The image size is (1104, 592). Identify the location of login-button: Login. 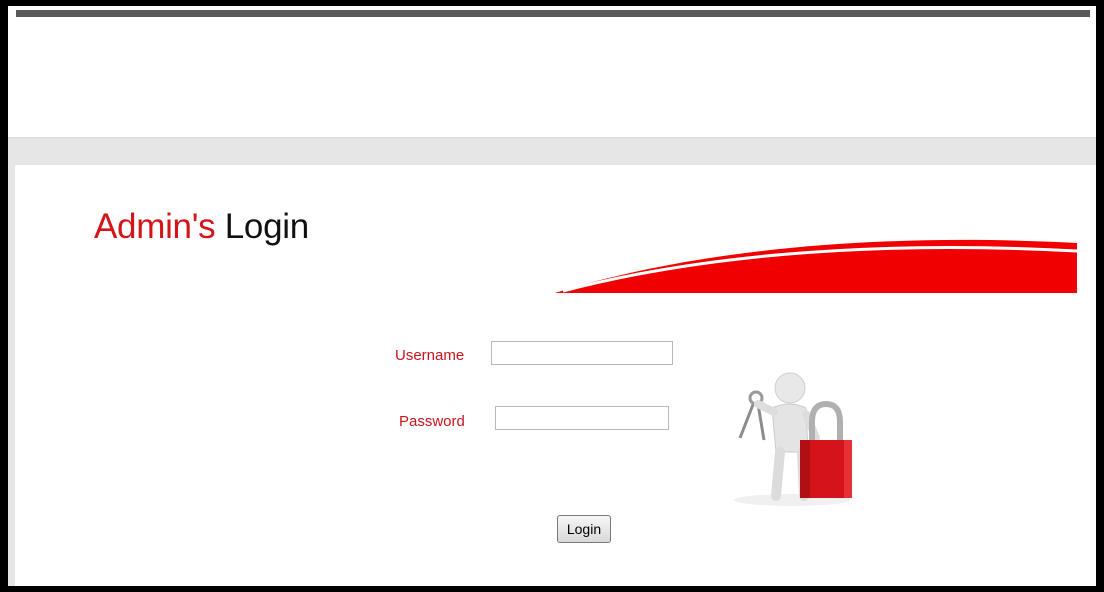
(584, 529).